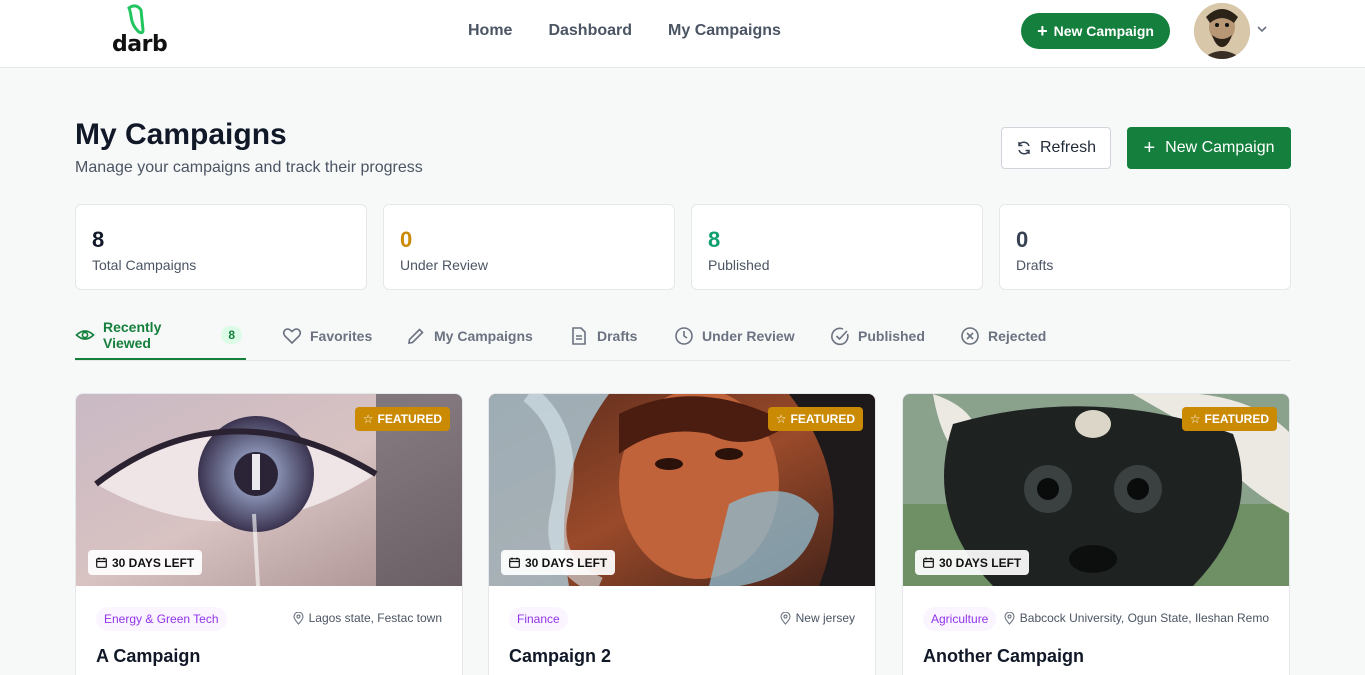  Describe the element at coordinates (825, 618) in the screenshot. I see `location-label: New jersey` at that location.